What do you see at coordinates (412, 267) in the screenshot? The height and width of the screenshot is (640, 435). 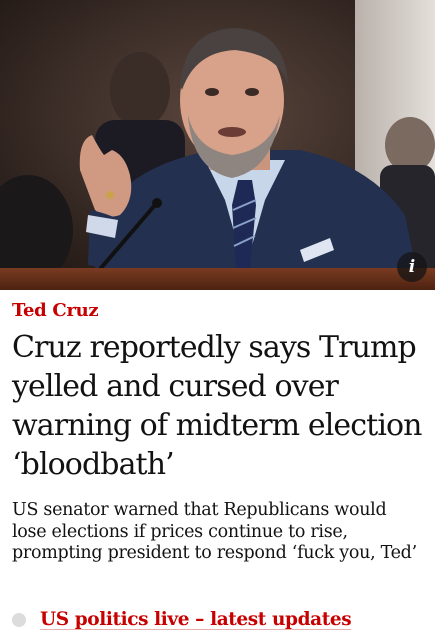 I see `image-info-icon: i` at bounding box center [412, 267].